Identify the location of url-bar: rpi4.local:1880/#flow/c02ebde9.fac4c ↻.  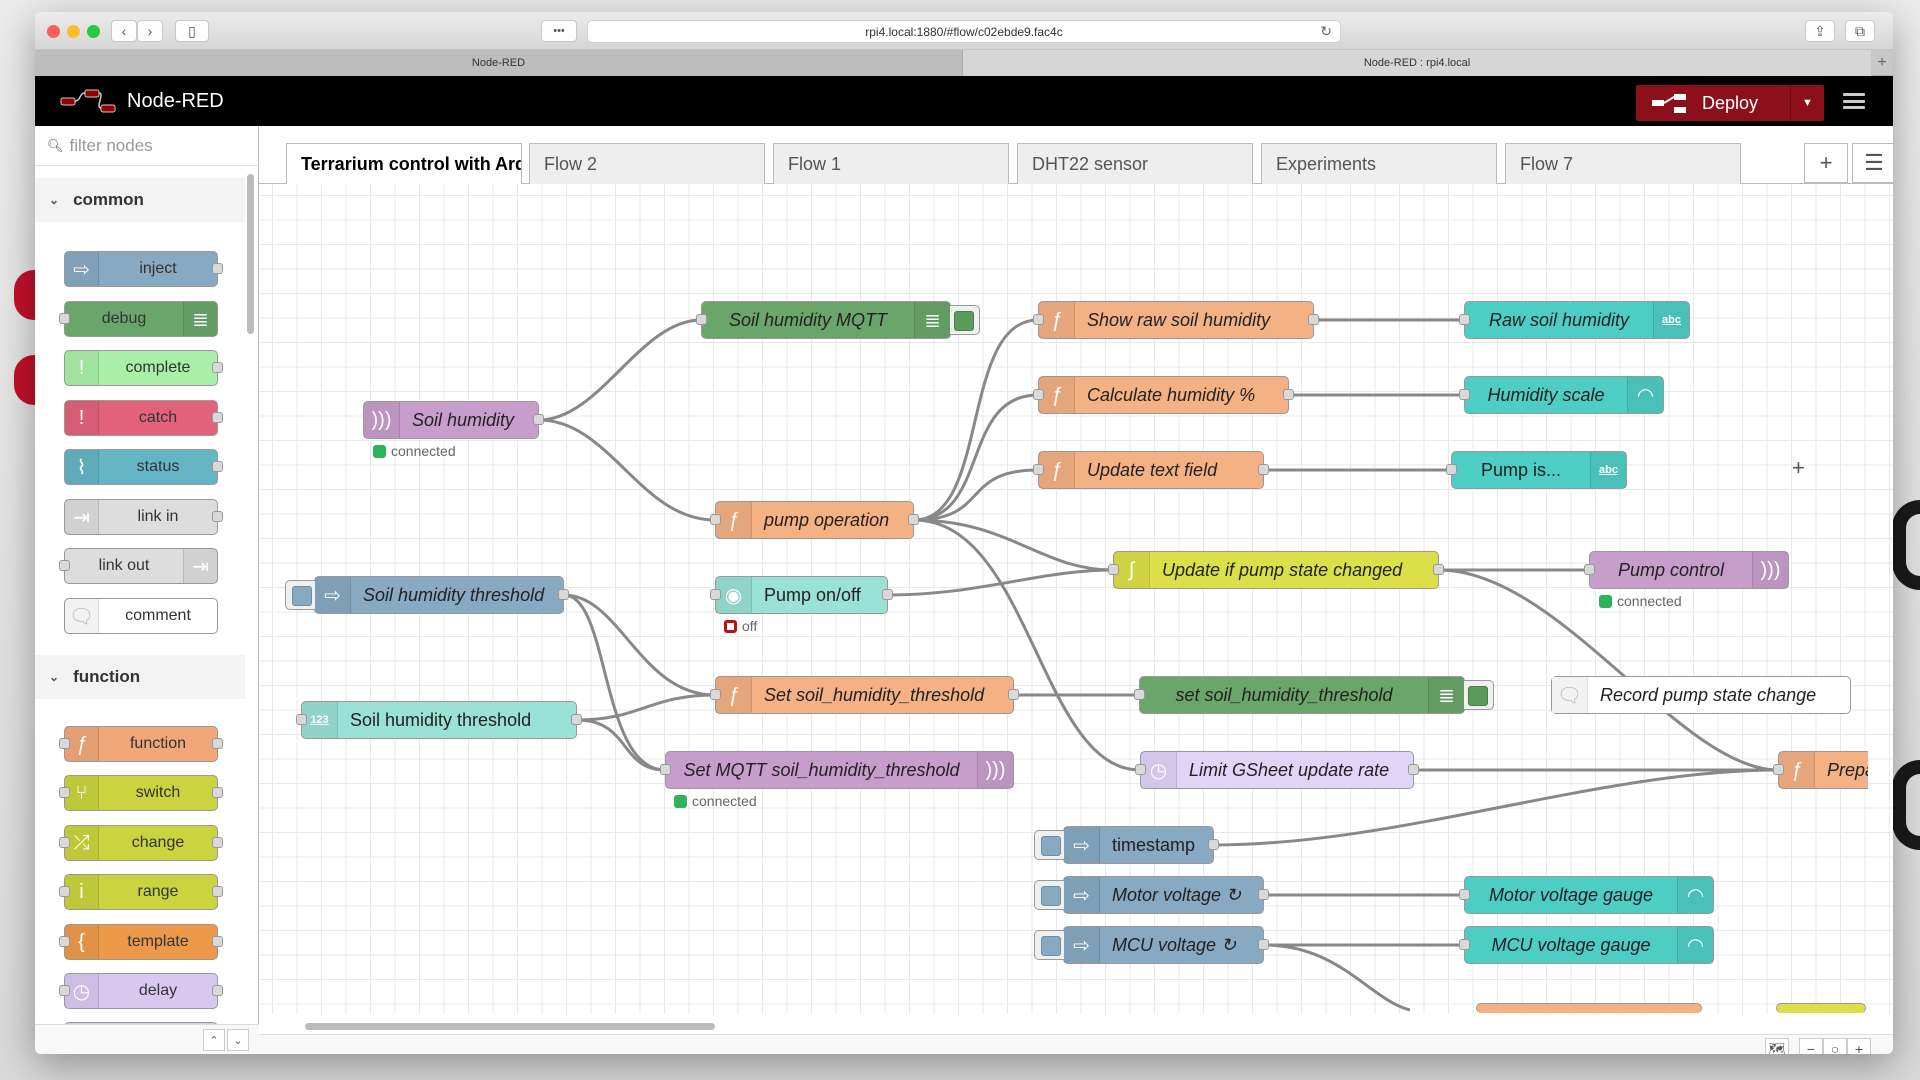
(964, 31).